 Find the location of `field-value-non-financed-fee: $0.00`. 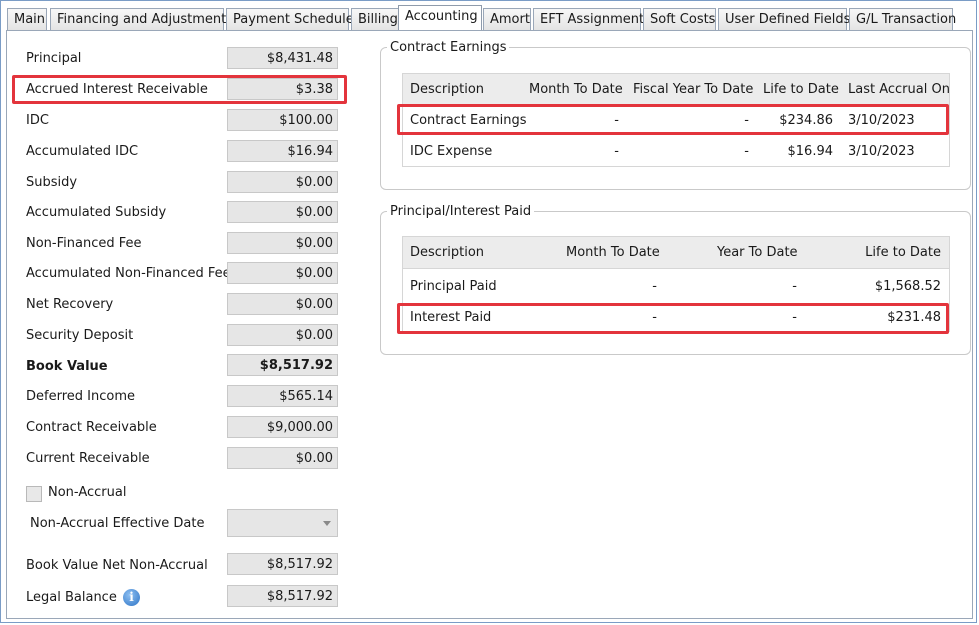

field-value-non-financed-fee: $0.00 is located at coordinates (282, 243).